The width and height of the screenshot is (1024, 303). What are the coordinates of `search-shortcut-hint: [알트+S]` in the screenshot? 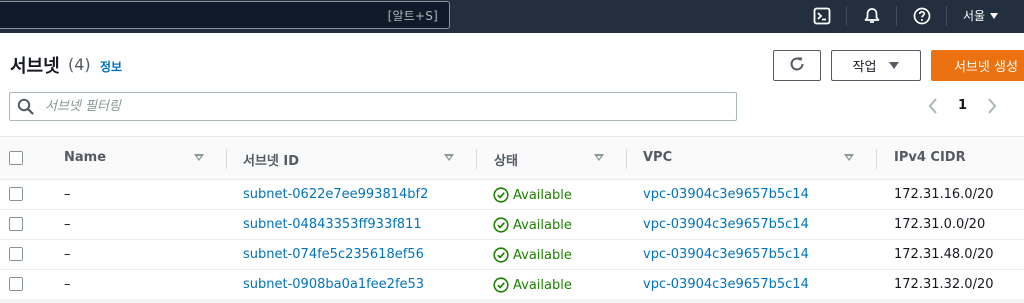 It's located at (412, 16).